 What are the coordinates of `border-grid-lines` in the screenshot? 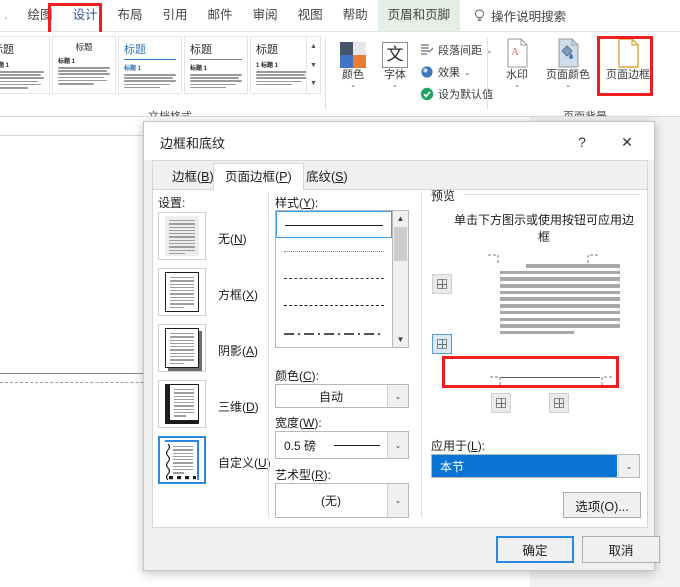 It's located at (442, 344).